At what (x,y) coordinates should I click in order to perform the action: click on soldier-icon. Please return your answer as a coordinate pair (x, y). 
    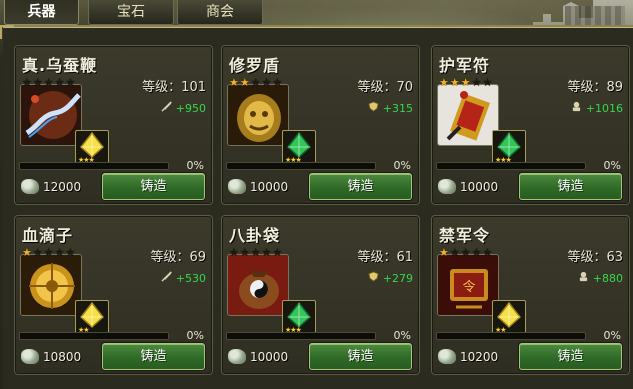
    Looking at the image, I should click on (576, 108).